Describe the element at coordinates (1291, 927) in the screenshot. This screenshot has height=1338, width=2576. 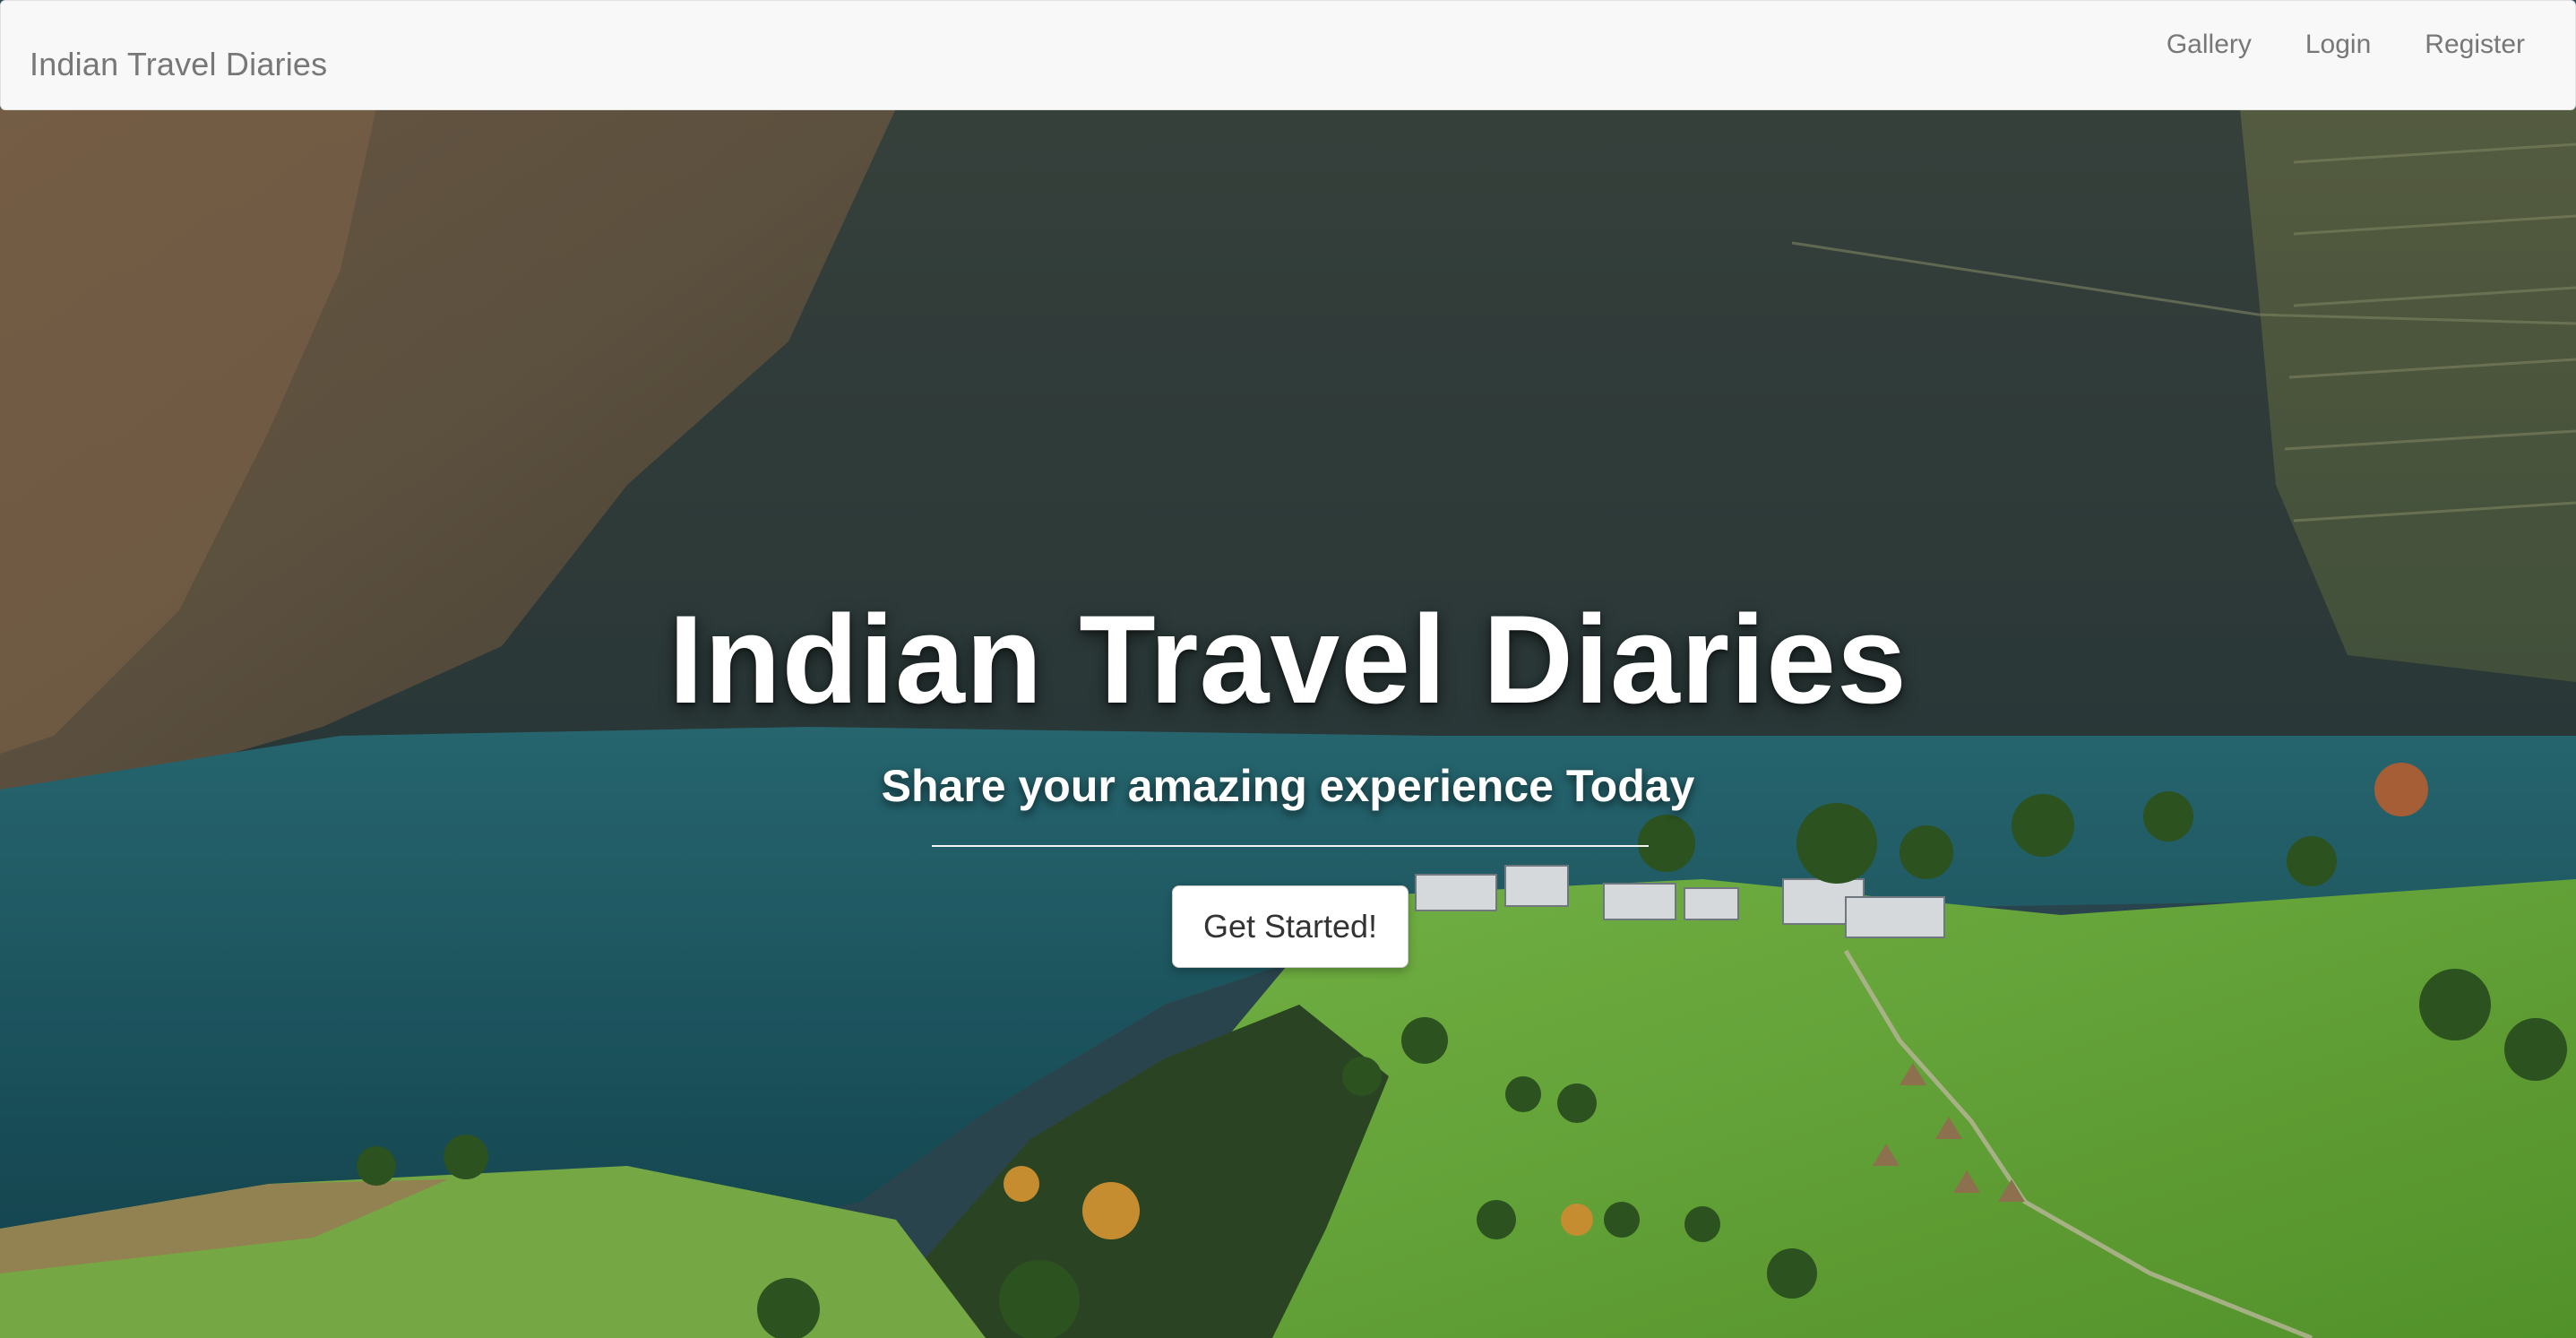
I see `get-started-button: Get Started!` at that location.